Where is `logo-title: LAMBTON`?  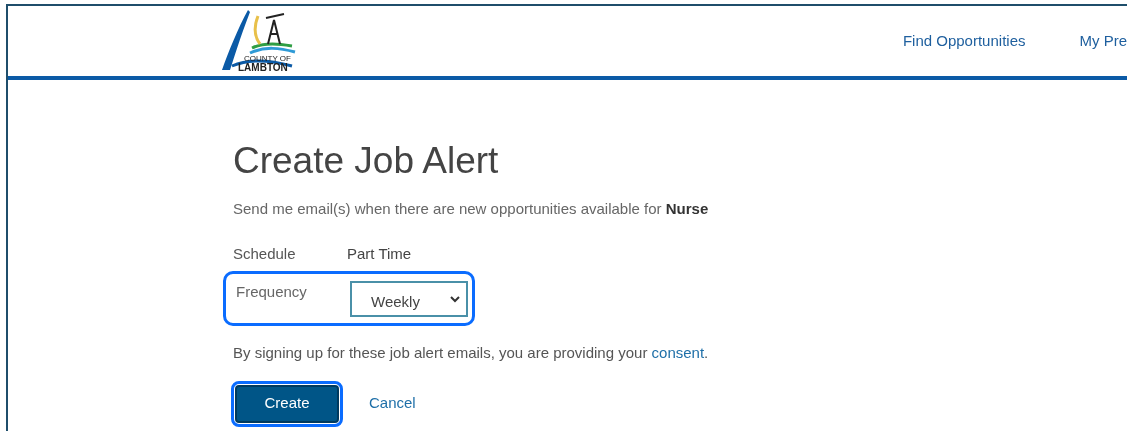 logo-title: LAMBTON is located at coordinates (263, 68).